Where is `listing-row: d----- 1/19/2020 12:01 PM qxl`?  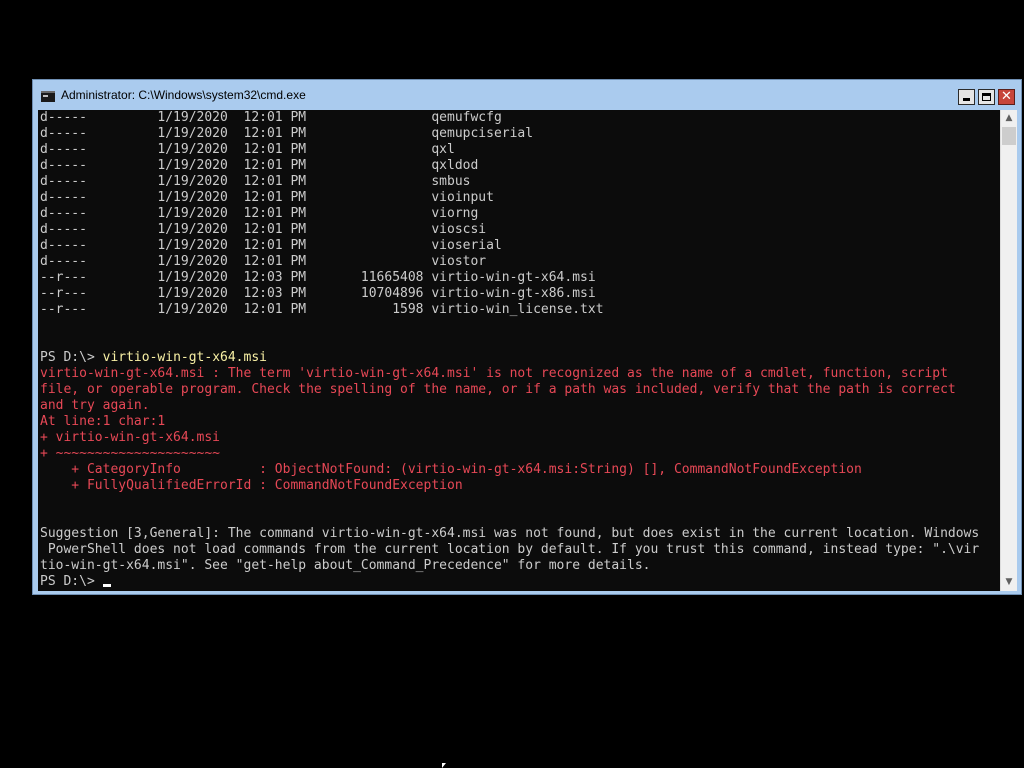 listing-row: d----- 1/19/2020 12:01 PM qxl is located at coordinates (247, 149).